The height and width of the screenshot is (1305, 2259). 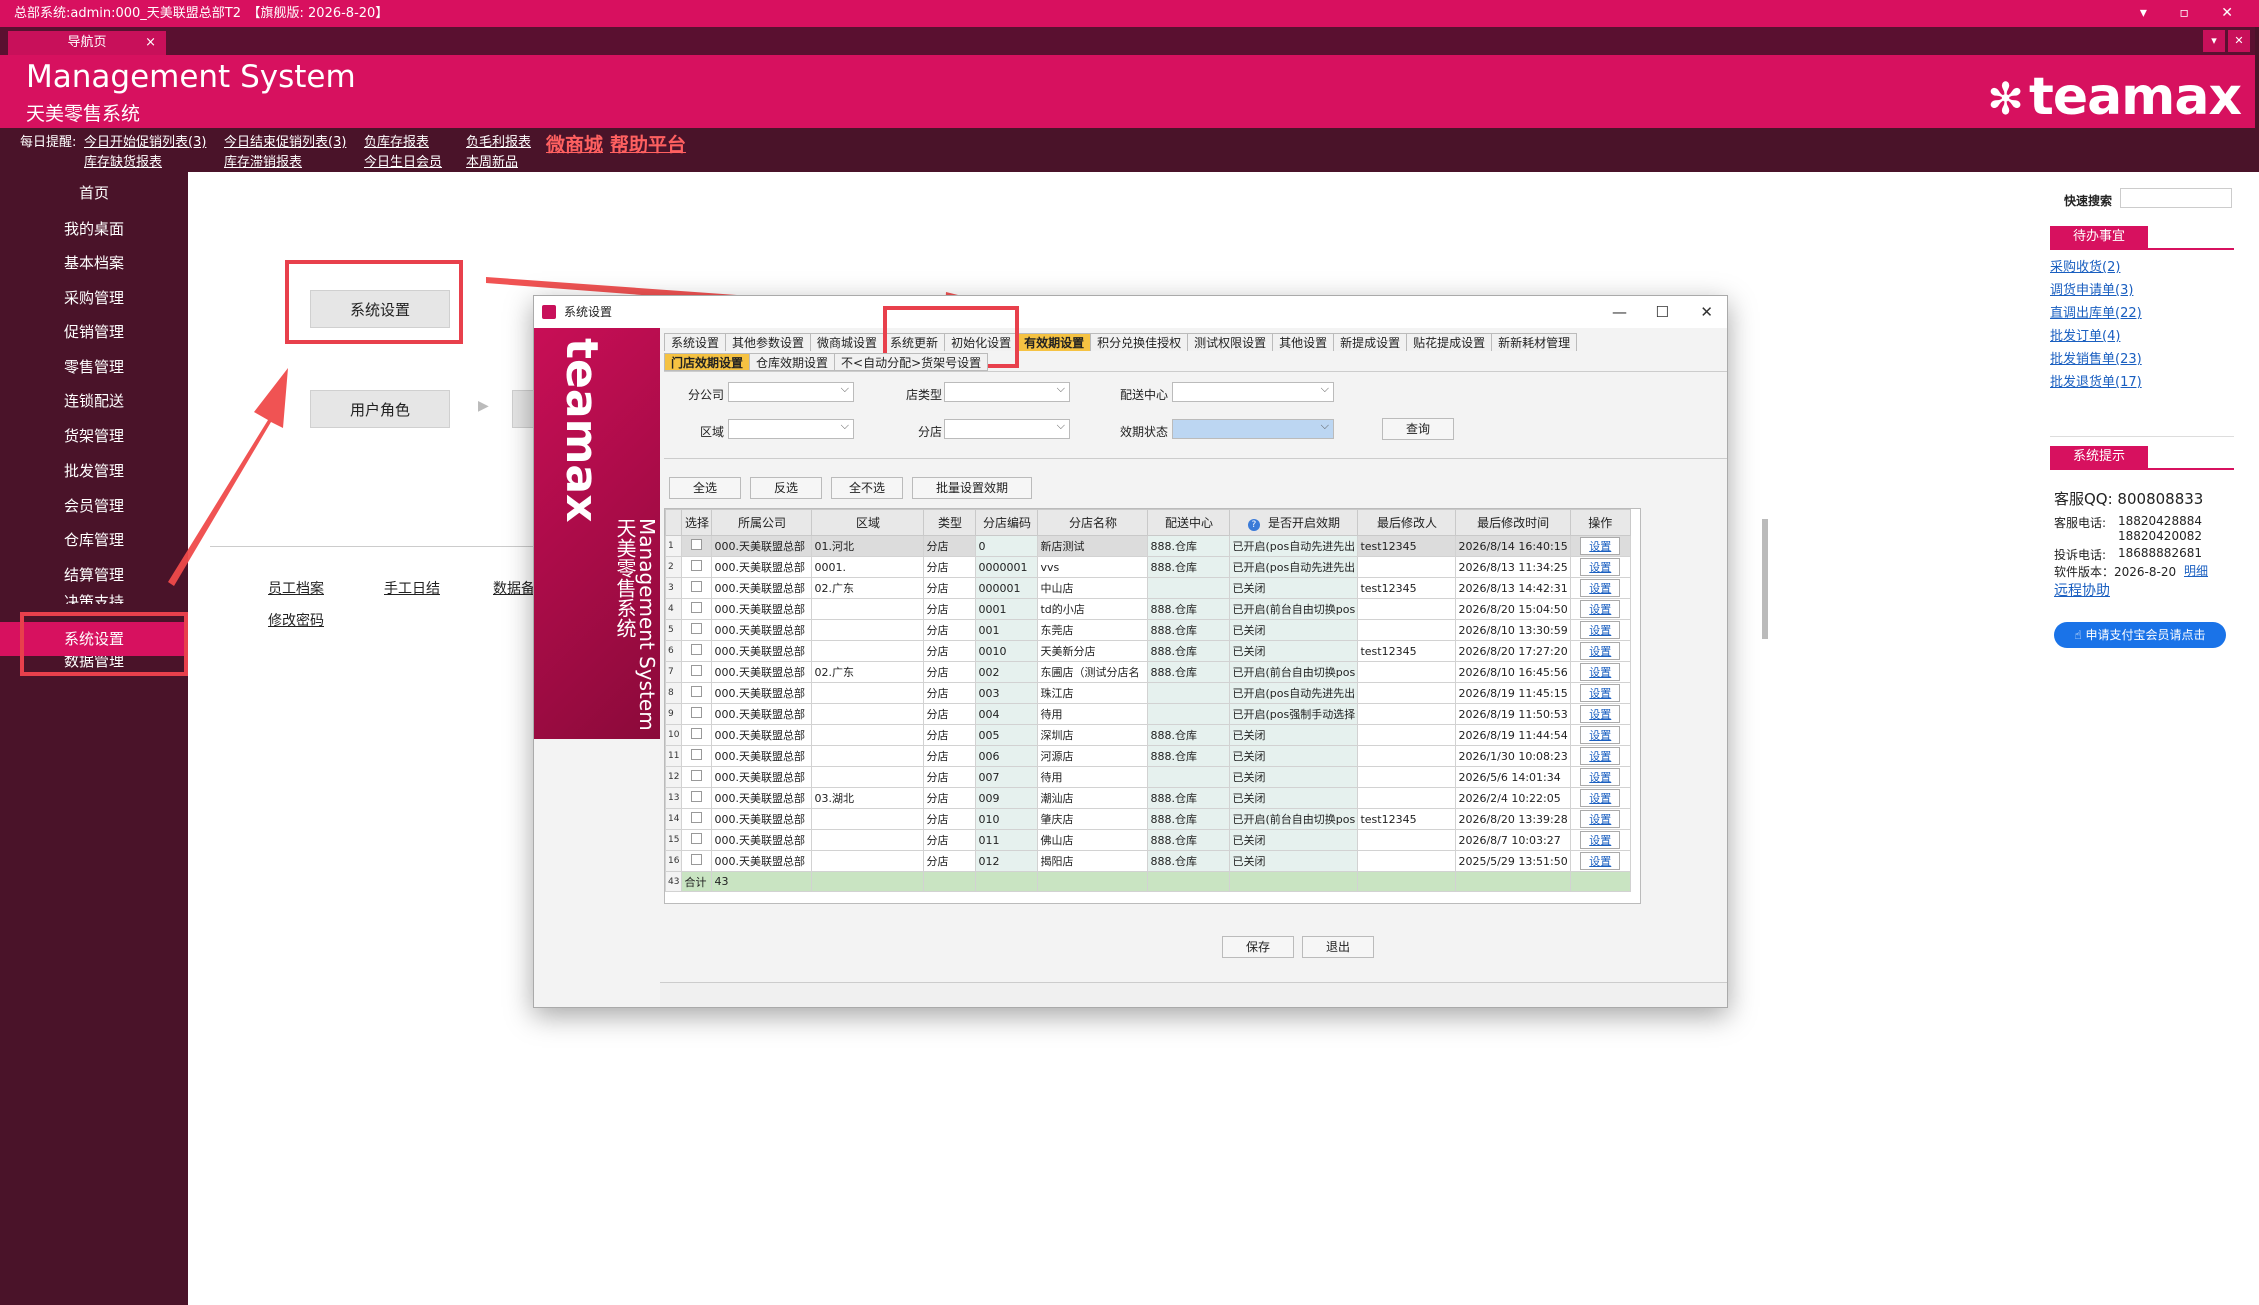 I want to click on column-header: 操作, so click(x=1600, y=522).